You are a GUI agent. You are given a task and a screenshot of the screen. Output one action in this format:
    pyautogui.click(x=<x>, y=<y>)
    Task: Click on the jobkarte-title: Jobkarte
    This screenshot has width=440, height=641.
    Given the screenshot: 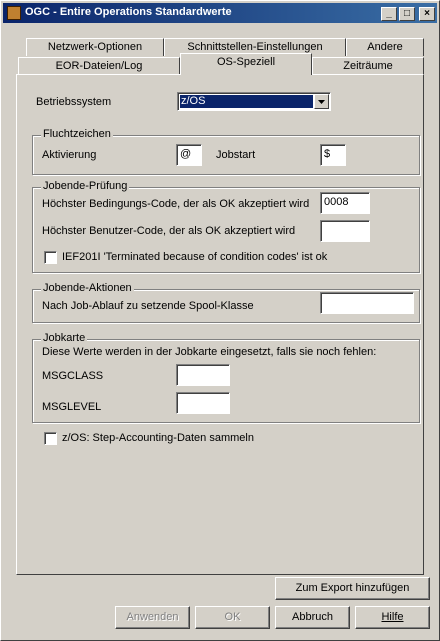 What is the action you would take?
    pyautogui.click(x=64, y=338)
    